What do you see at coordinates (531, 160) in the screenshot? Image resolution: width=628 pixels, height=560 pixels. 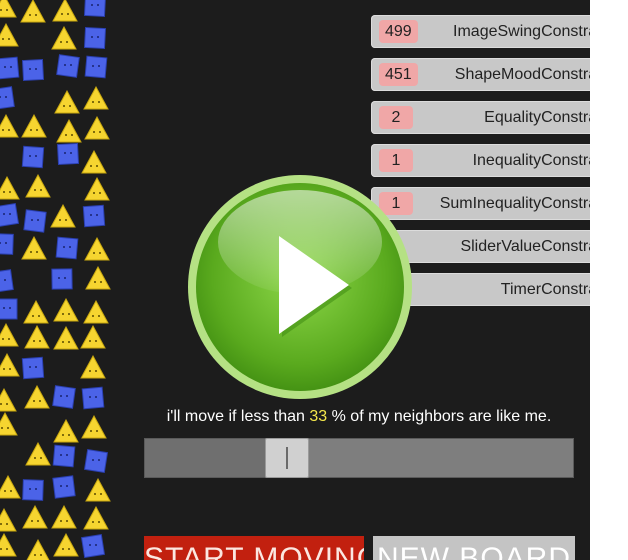 I see `constraint-name: InequalityConstraint` at bounding box center [531, 160].